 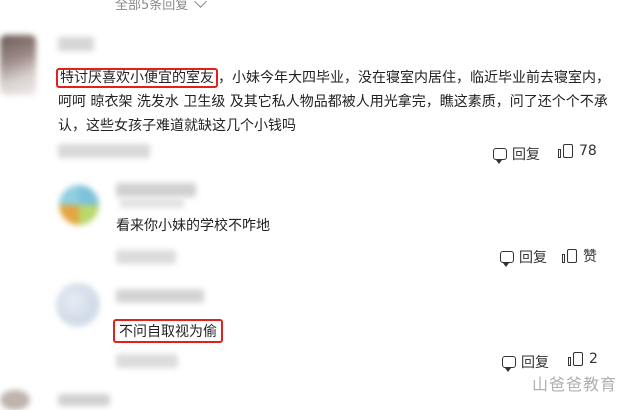 What do you see at coordinates (137, 78) in the screenshot?
I see `highlighted-phrase: 特讨厌喜欢小便宜的室友` at bounding box center [137, 78].